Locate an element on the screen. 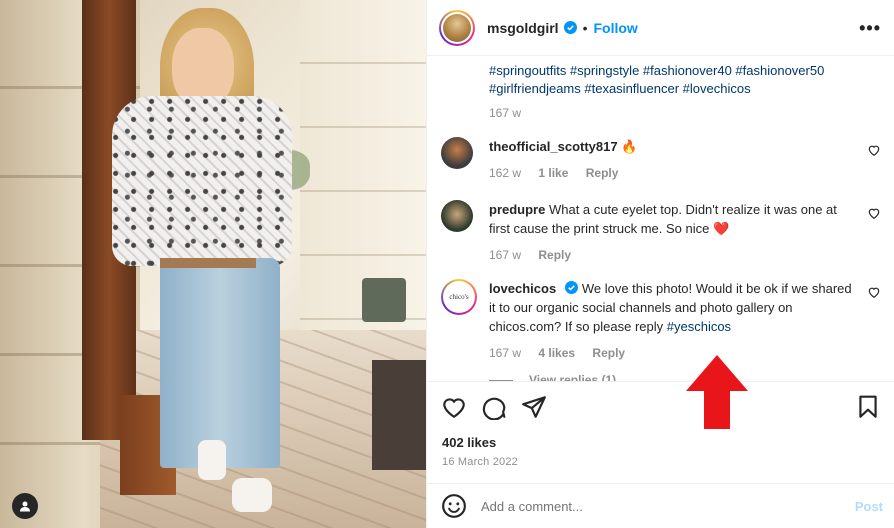 This screenshot has height=528, width=894. sandal-right is located at coordinates (252, 495).